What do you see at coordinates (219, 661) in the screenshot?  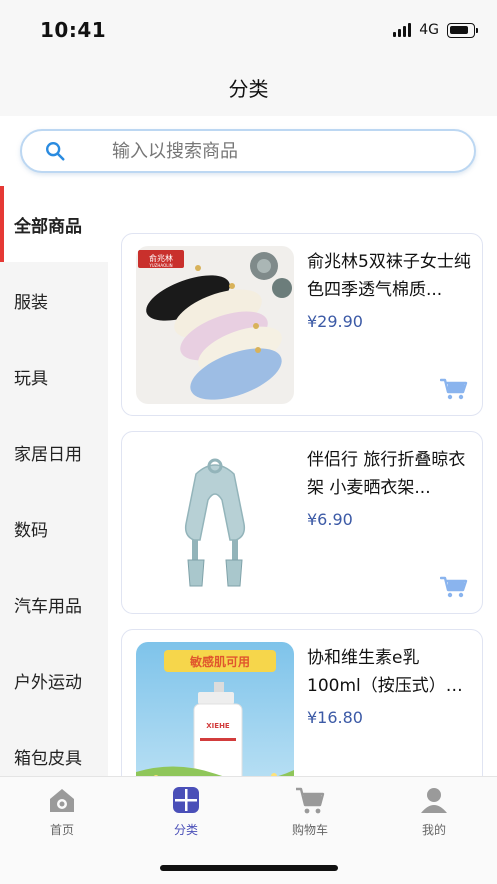 I see `banner-text: 敏感肌可用` at bounding box center [219, 661].